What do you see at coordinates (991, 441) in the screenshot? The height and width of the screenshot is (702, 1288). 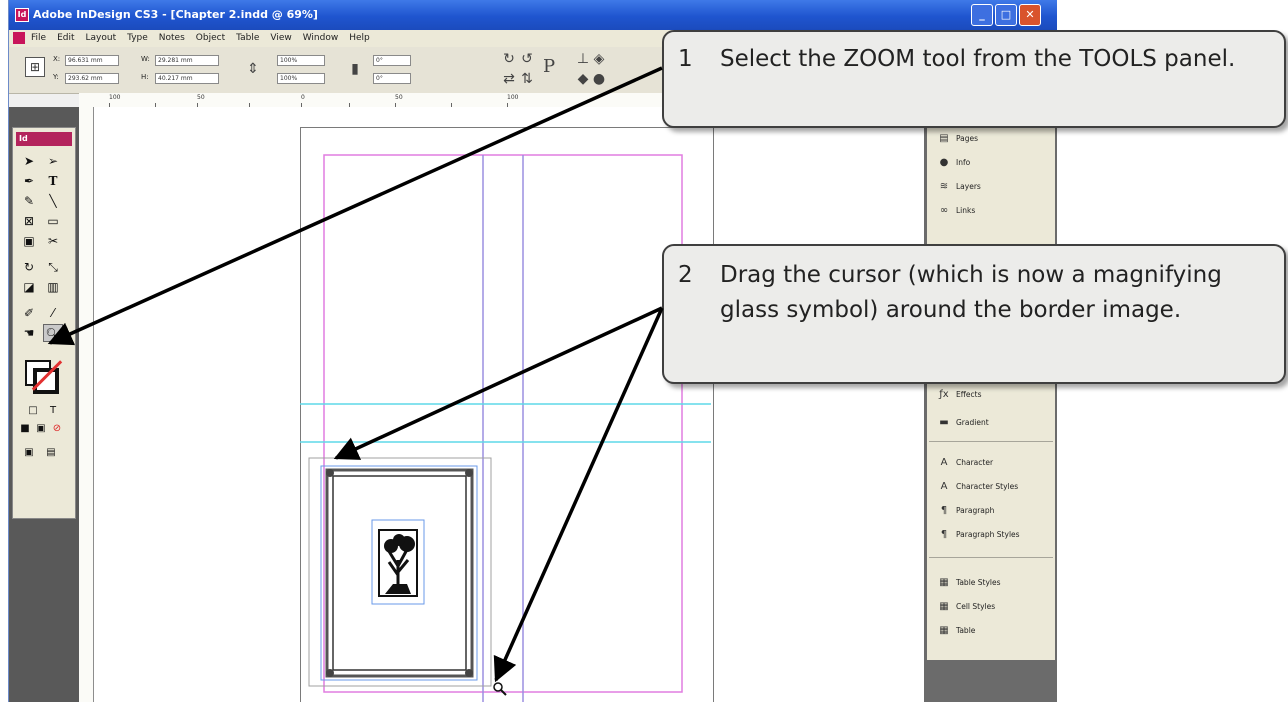 I see `panel-divider` at bounding box center [991, 441].